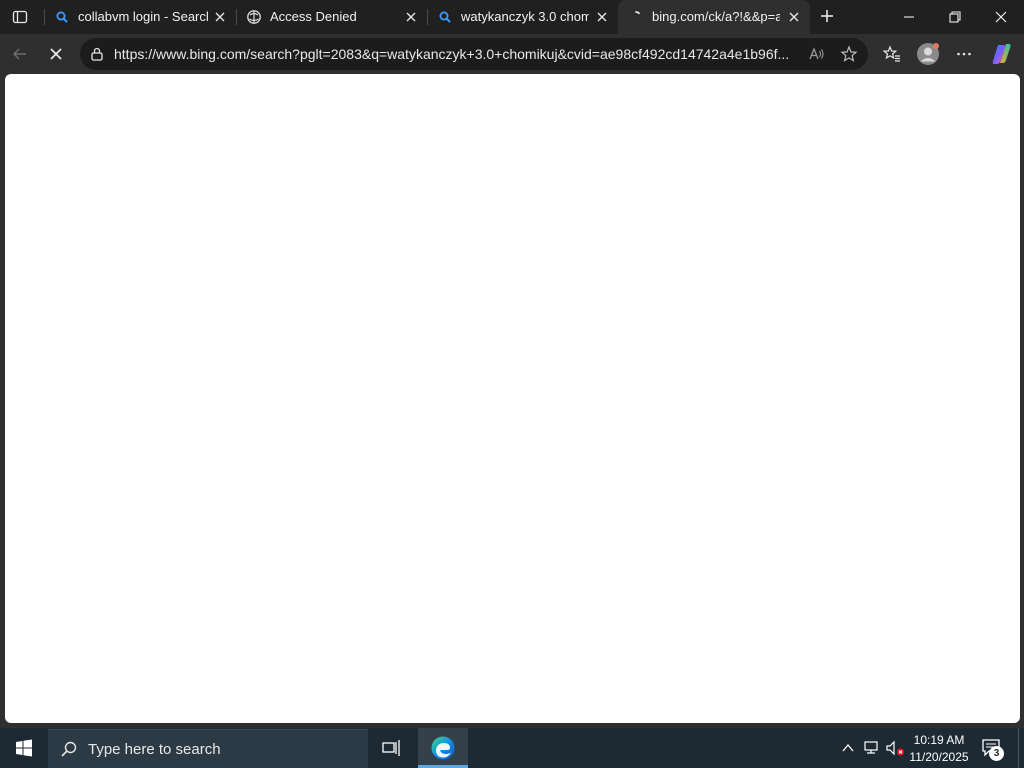 This screenshot has height=768, width=1024. I want to click on minimize-button, so click(909, 17).